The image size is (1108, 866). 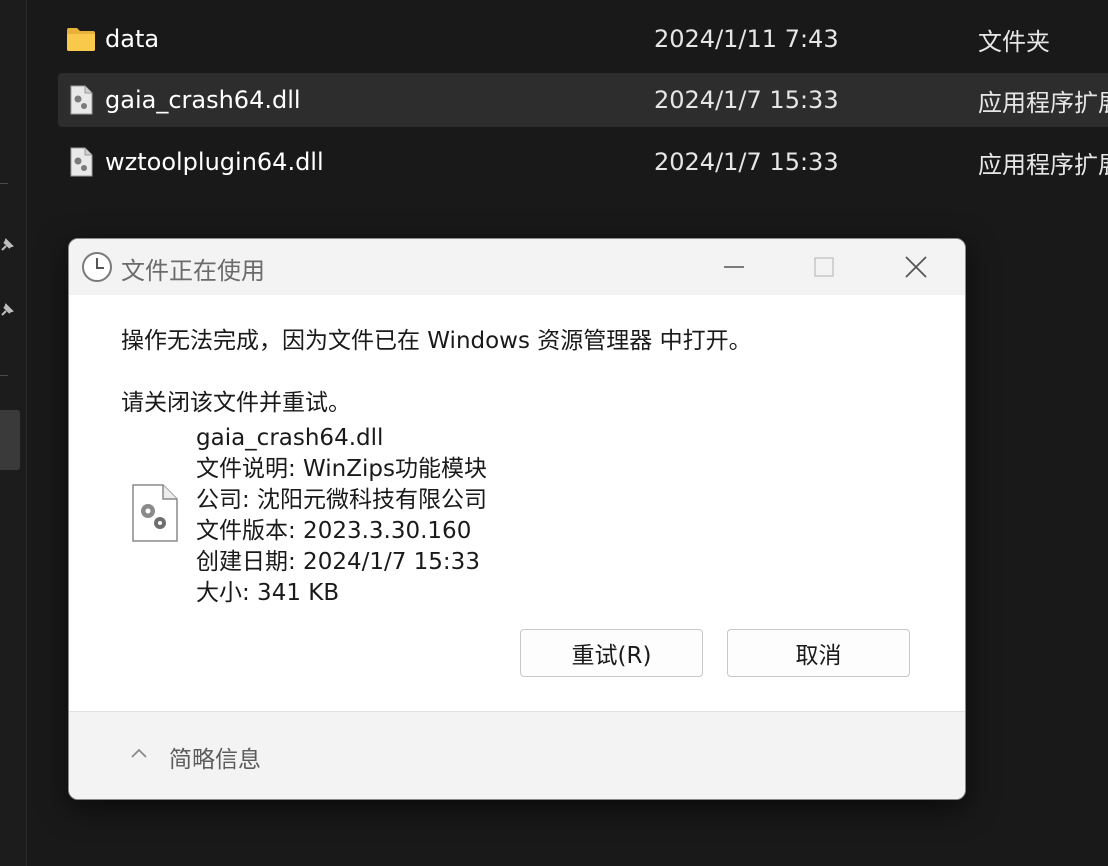 I want to click on nav-selected-item, so click(x=10, y=440).